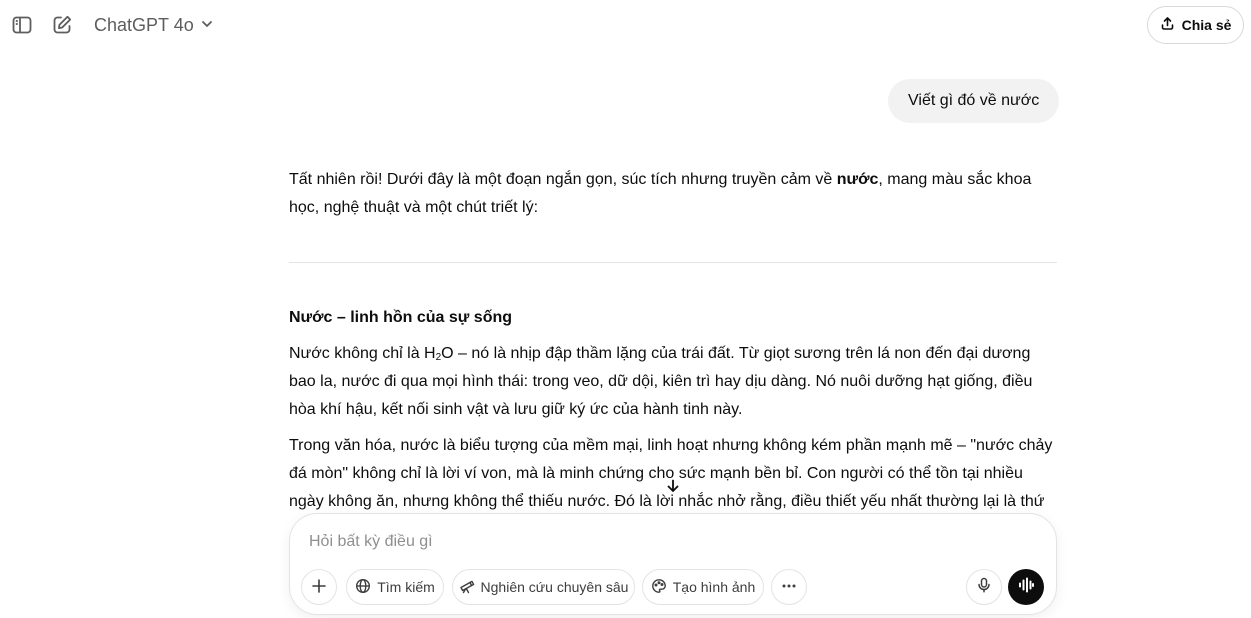 This screenshot has height=618, width=1251. I want to click on model-selector: ChatGPT 4o, so click(154, 25).